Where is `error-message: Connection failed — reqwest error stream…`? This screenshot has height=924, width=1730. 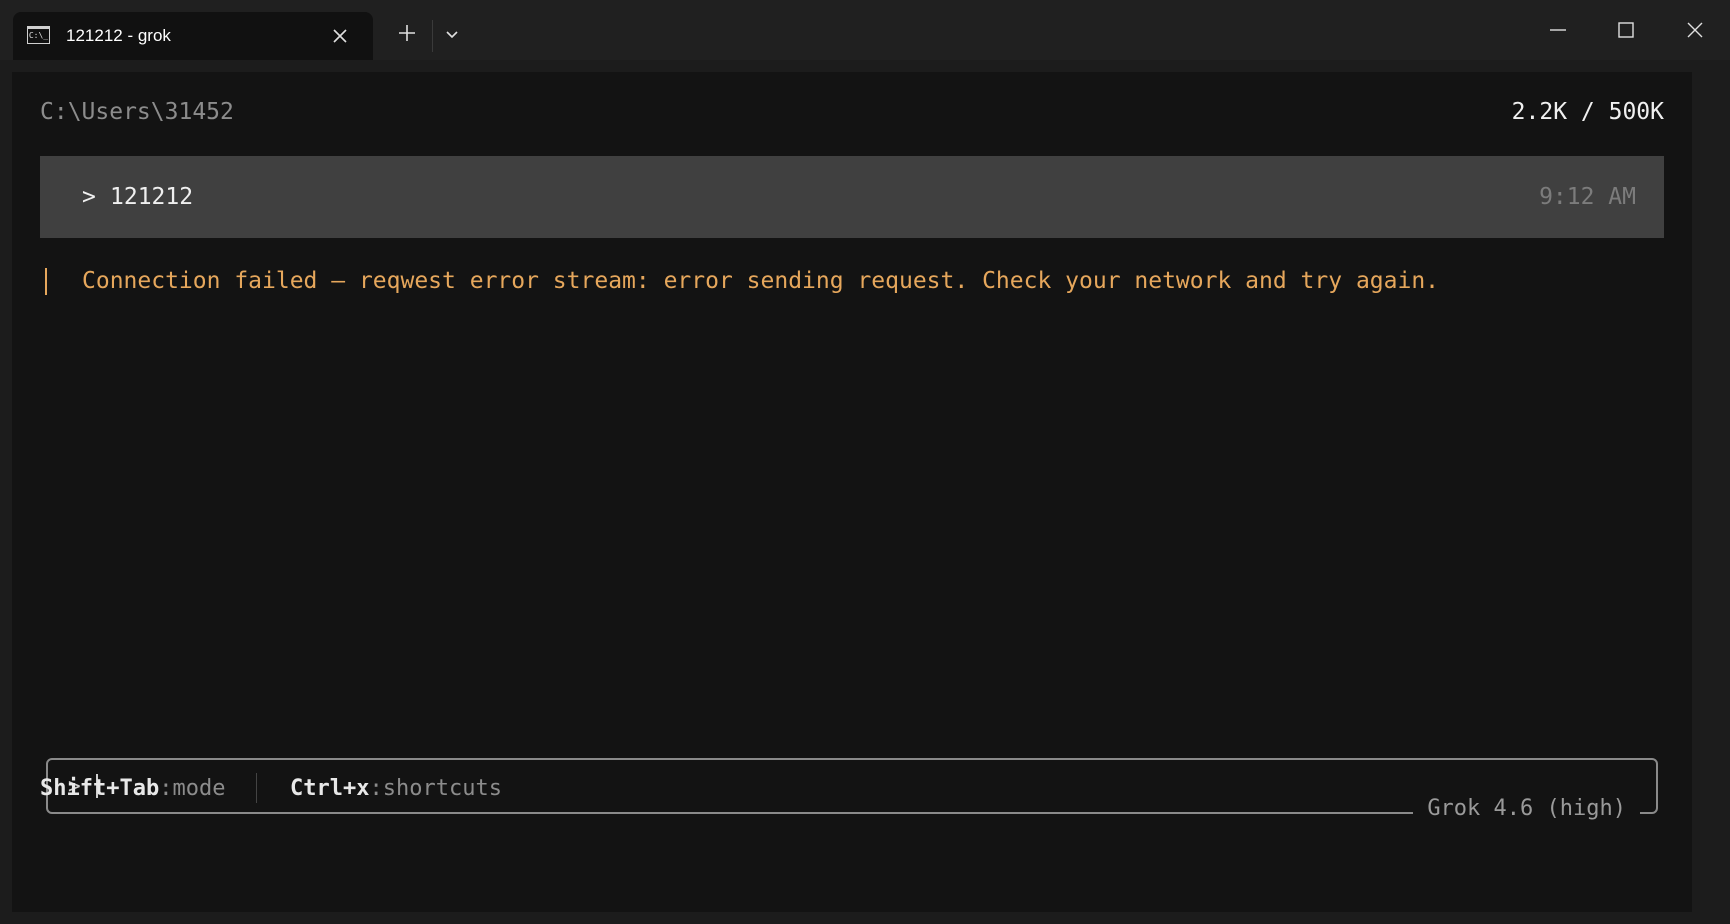 error-message: Connection failed — reqwest error stream… is located at coordinates (761, 281).